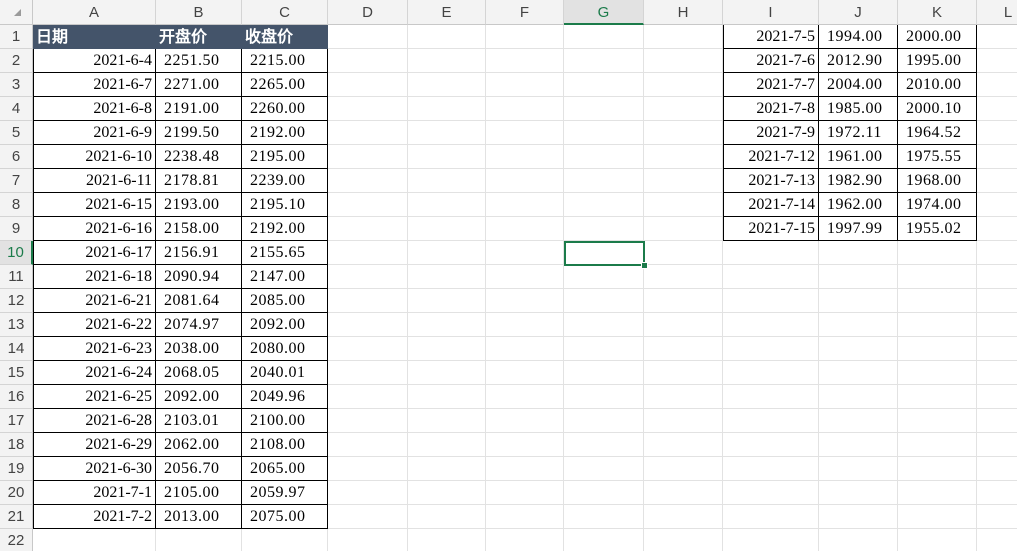  Describe the element at coordinates (683, 12) in the screenshot. I see `column-header-h: H` at that location.